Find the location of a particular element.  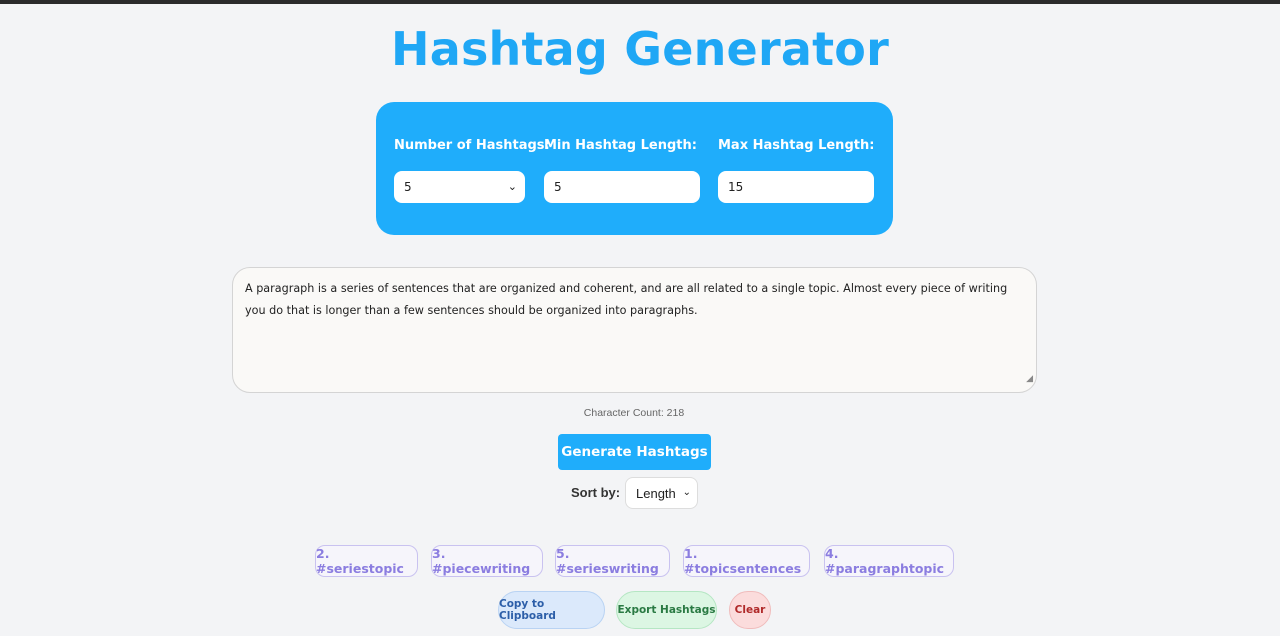

min-length-value: 5 is located at coordinates (558, 187).